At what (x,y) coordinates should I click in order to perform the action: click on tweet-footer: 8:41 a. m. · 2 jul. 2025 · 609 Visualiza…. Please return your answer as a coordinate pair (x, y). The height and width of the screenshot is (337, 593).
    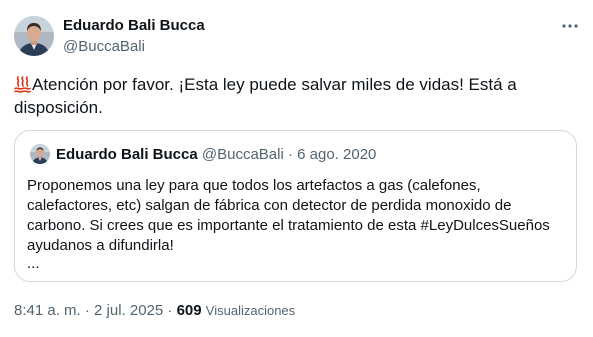
    Looking at the image, I should click on (154, 311).